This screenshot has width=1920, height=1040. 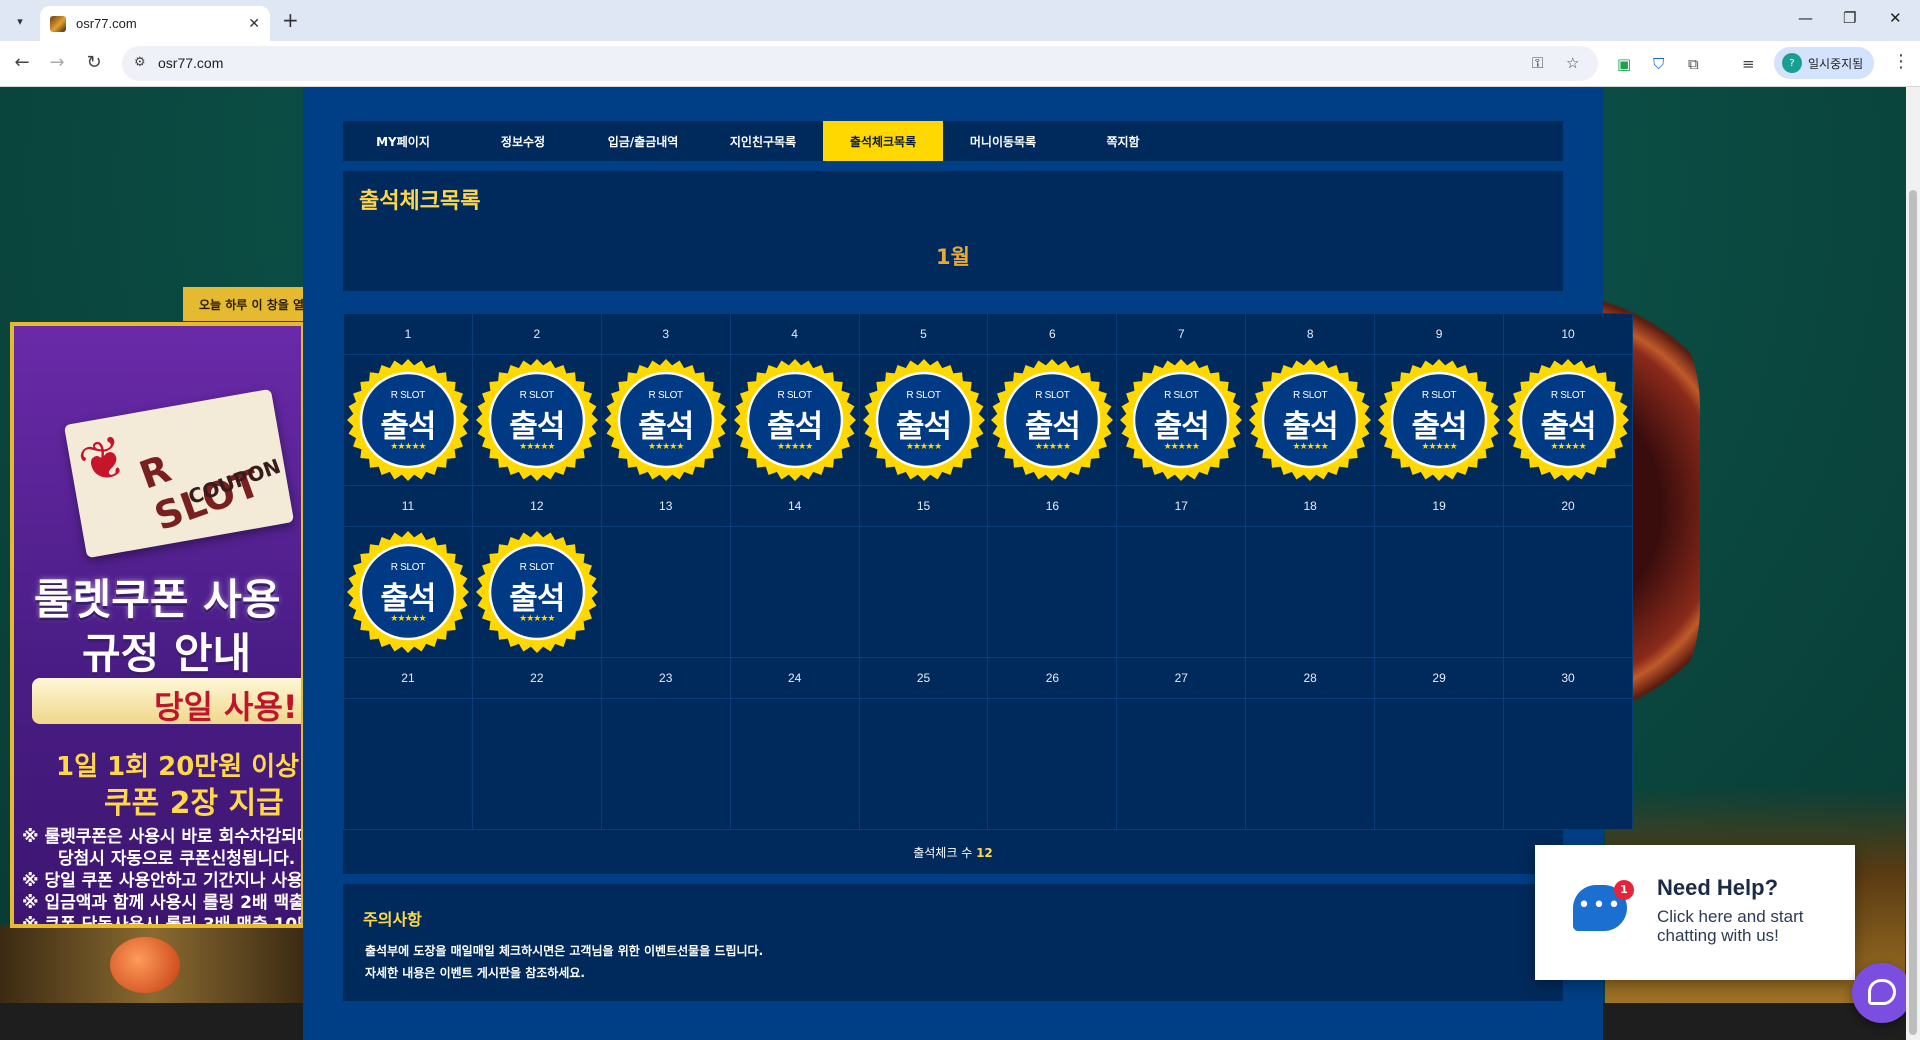 What do you see at coordinates (167, 653) in the screenshot?
I see `promo-headline-2: 규정 안내` at bounding box center [167, 653].